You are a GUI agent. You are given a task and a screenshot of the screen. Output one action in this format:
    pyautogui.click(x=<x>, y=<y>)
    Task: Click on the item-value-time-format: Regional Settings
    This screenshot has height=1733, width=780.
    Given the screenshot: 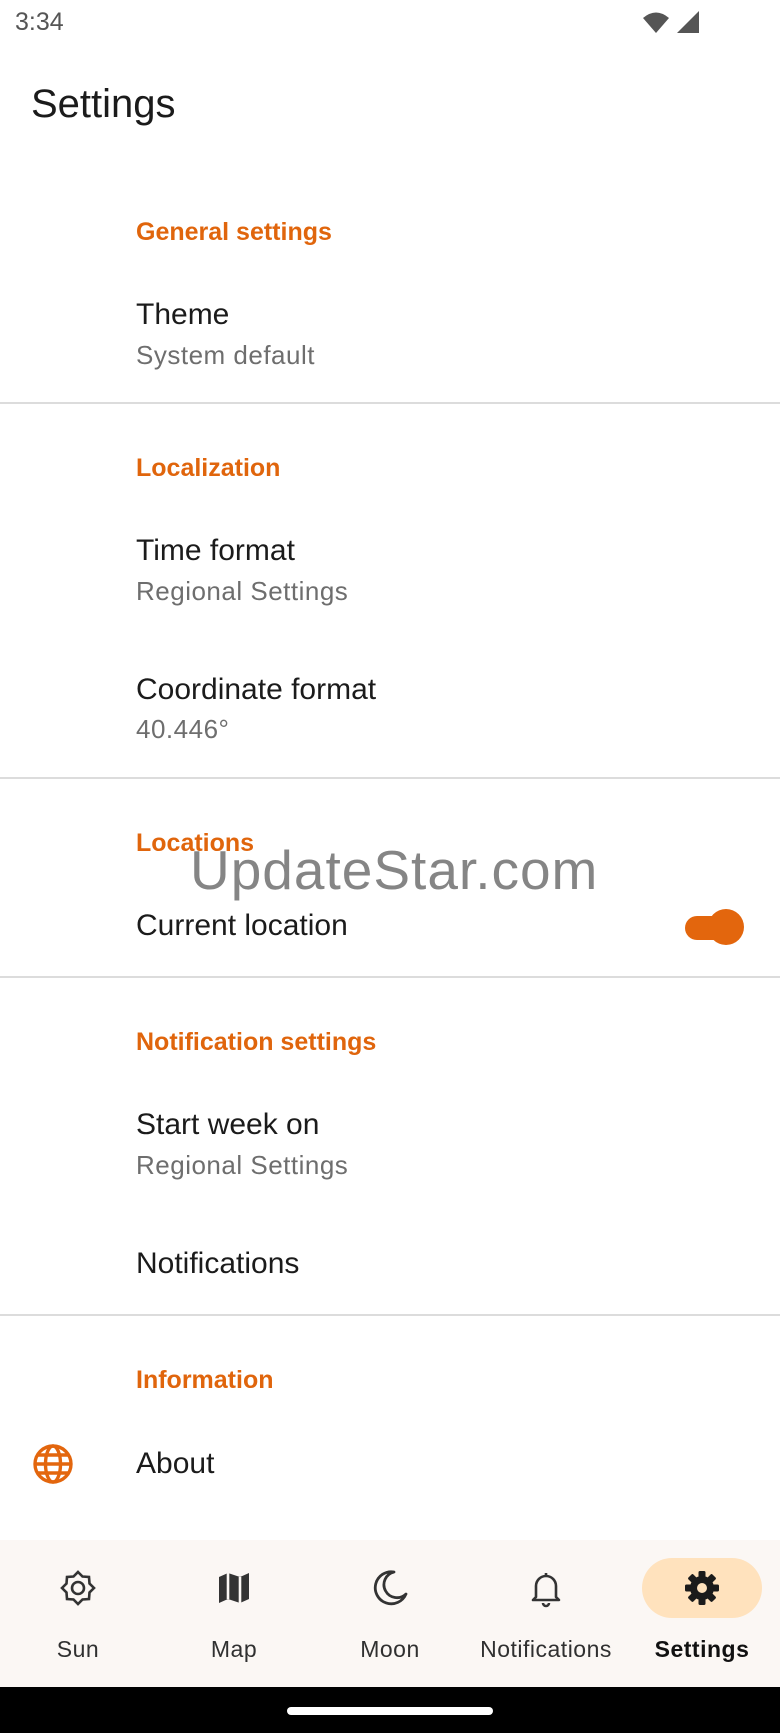 What is the action you would take?
    pyautogui.click(x=242, y=591)
    